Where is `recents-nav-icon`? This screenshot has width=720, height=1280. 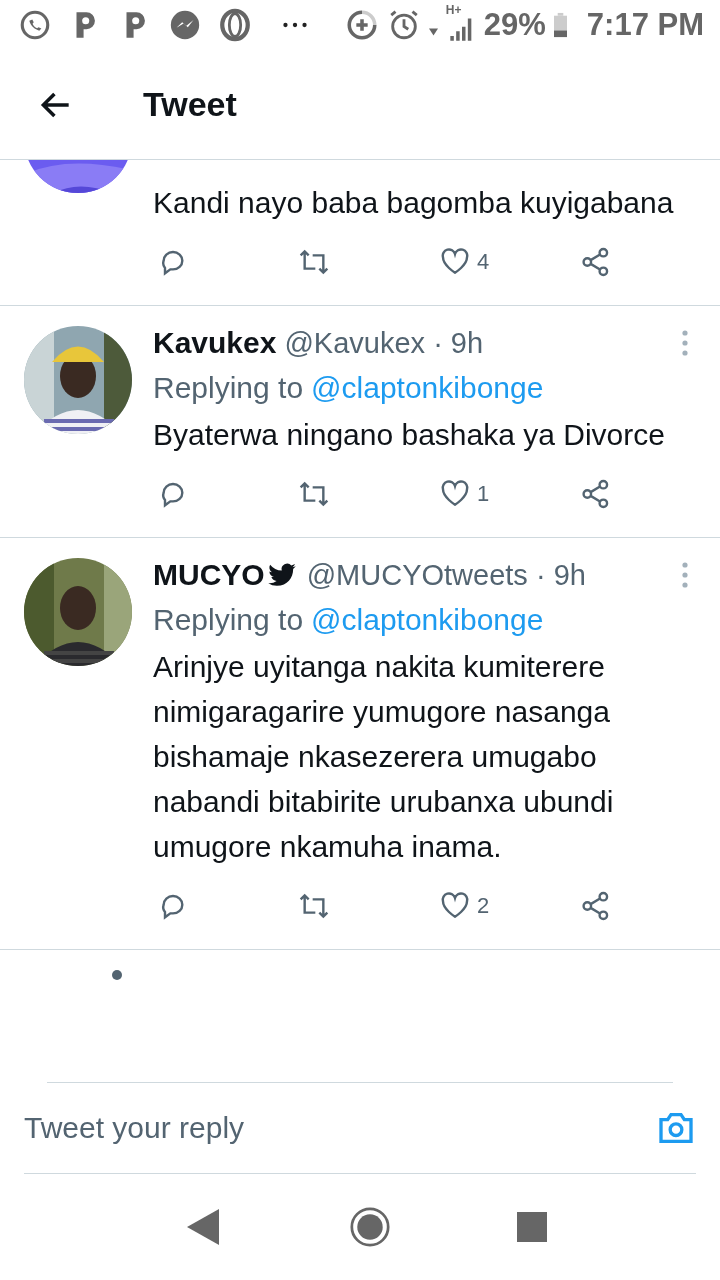 recents-nav-icon is located at coordinates (531, 1227).